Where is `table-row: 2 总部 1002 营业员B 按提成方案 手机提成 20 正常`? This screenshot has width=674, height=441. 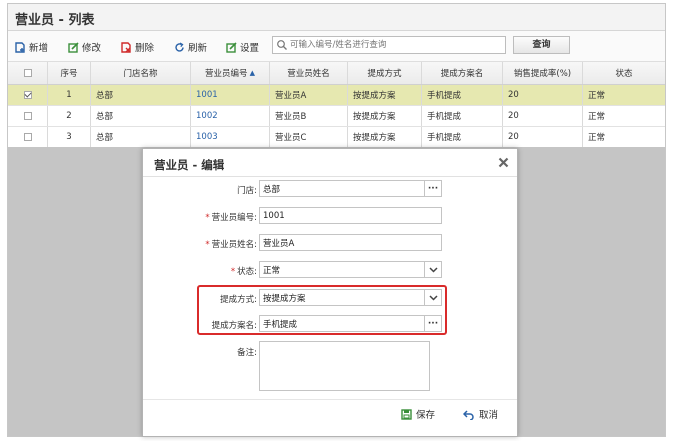
table-row: 2 总部 1002 营业员B 按提成方案 手机提成 20 正常 is located at coordinates (336, 116).